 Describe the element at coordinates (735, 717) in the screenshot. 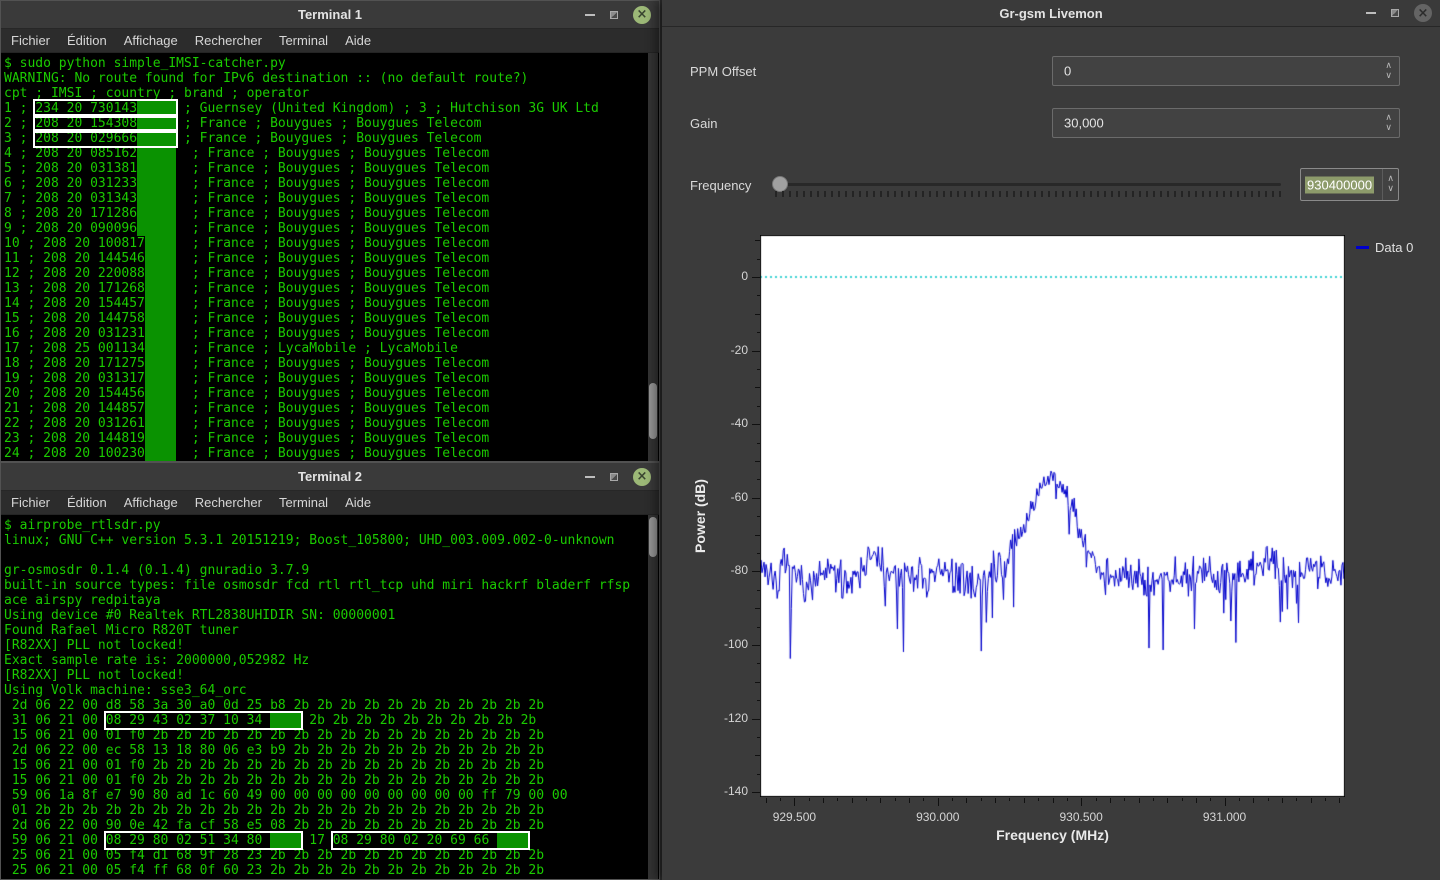

I see `y-tick-label: -120` at that location.